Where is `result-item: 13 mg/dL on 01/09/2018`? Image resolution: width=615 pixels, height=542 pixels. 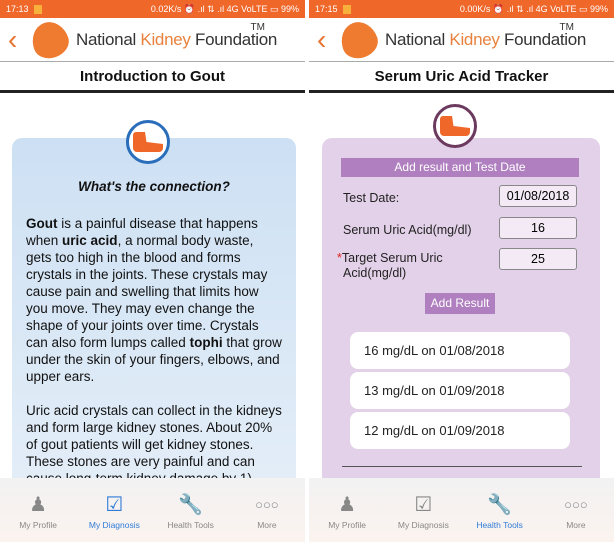
result-item: 13 mg/dL on 01/09/2018 is located at coordinates (460, 390).